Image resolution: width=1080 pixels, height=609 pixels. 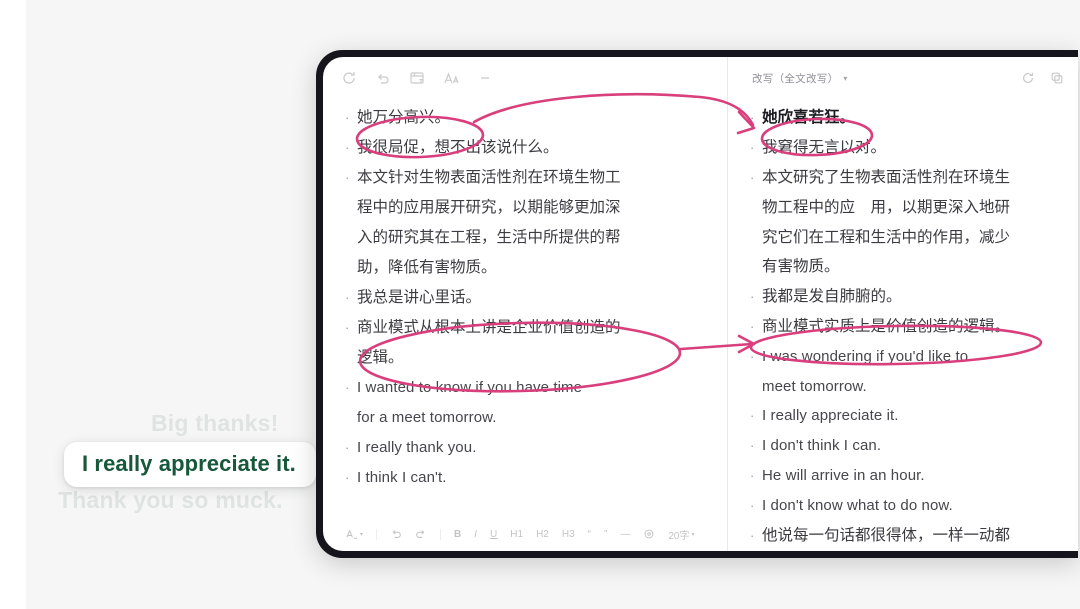 What do you see at coordinates (589, 534) in the screenshot?
I see `quote-open-button: “` at bounding box center [589, 534].